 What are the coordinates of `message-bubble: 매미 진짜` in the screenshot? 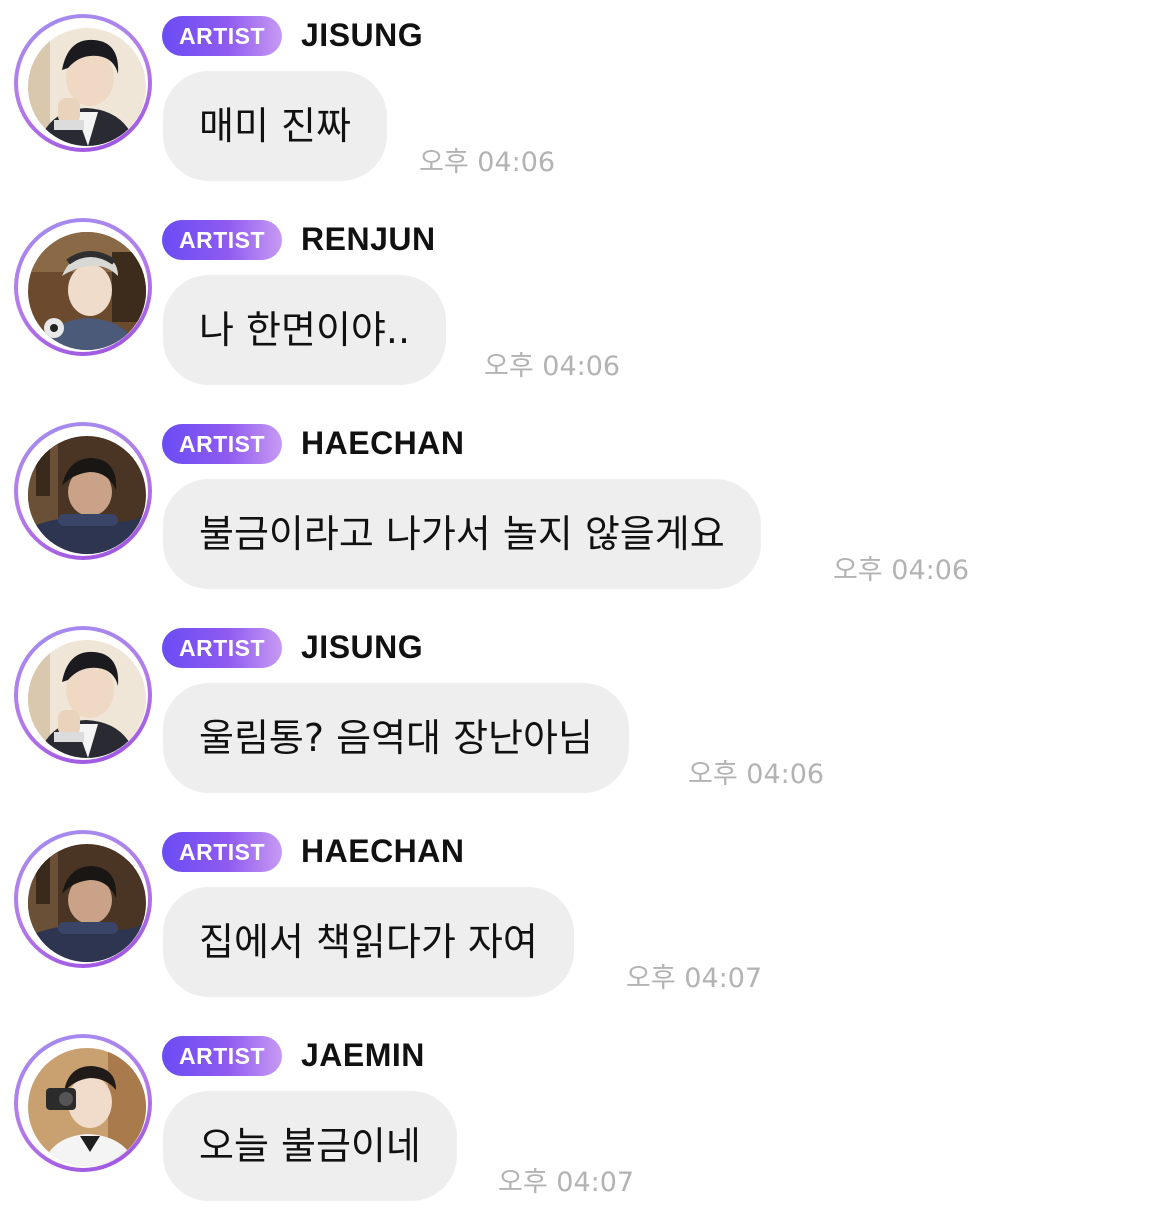 It's located at (275, 126).